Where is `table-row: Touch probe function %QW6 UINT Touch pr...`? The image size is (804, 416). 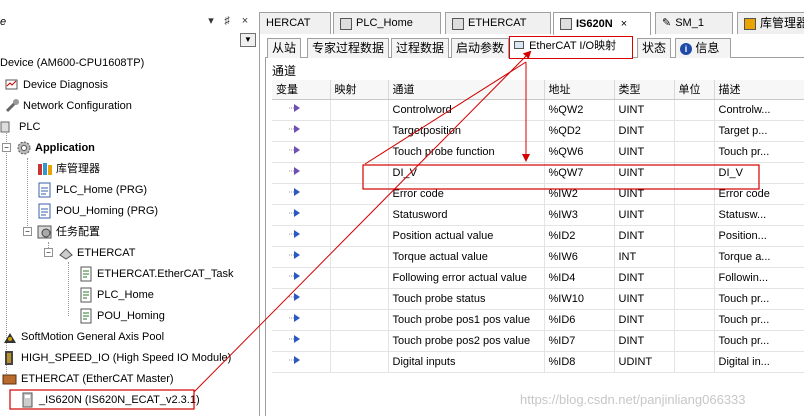 table-row: Touch probe function %QW6 UINT Touch pr... is located at coordinates (538, 152).